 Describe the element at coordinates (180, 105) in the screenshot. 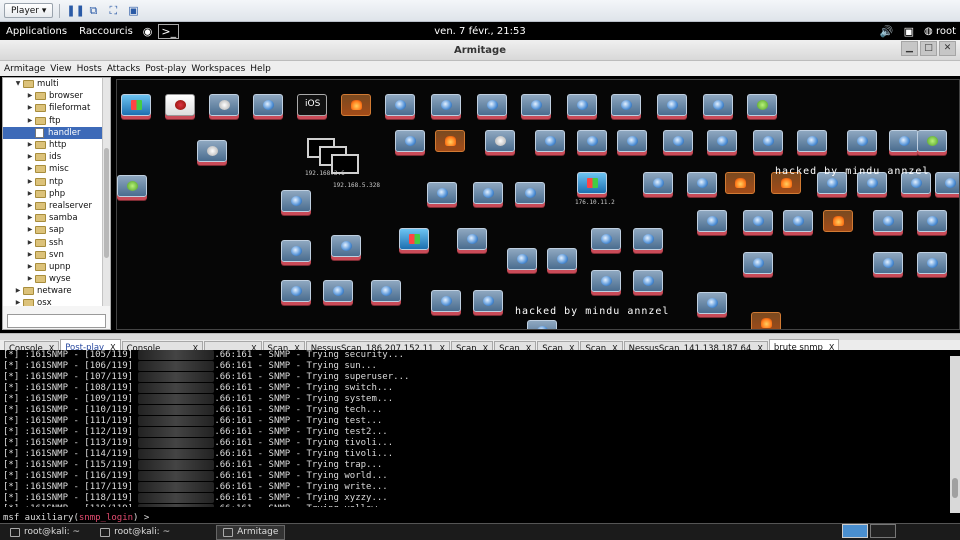

I see `solaris-host-icon` at that location.